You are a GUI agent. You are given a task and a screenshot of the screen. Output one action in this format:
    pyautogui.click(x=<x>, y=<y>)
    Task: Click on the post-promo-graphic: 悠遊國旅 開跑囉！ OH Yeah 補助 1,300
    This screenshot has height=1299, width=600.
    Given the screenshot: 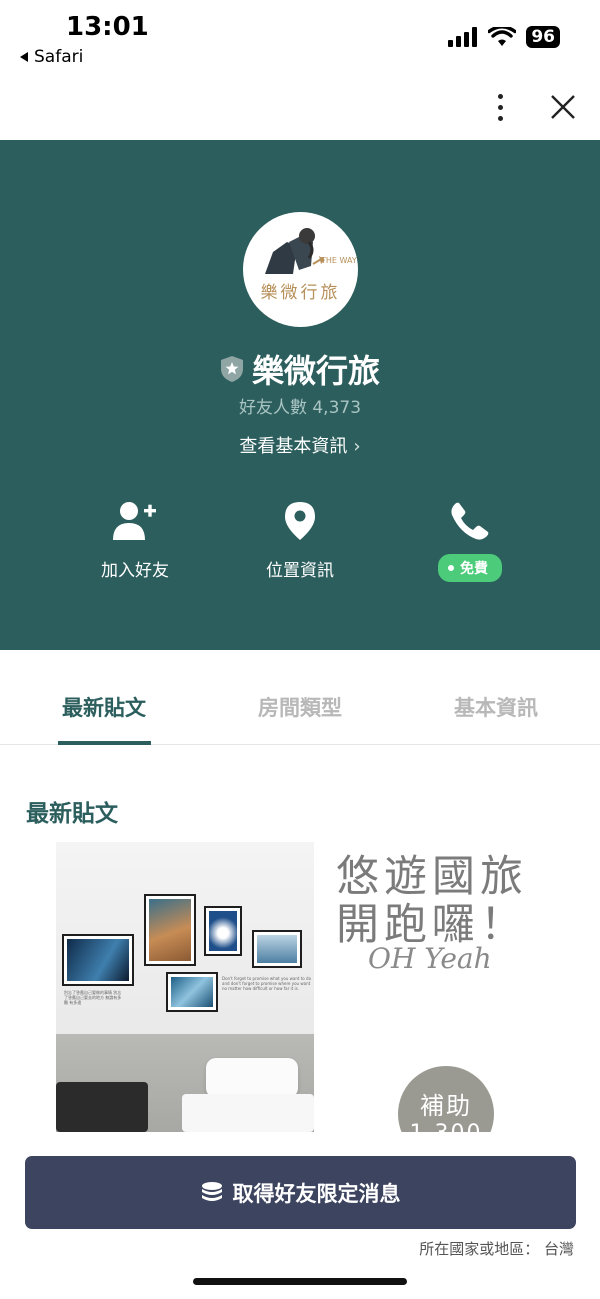 What is the action you would take?
    pyautogui.click(x=461, y=987)
    